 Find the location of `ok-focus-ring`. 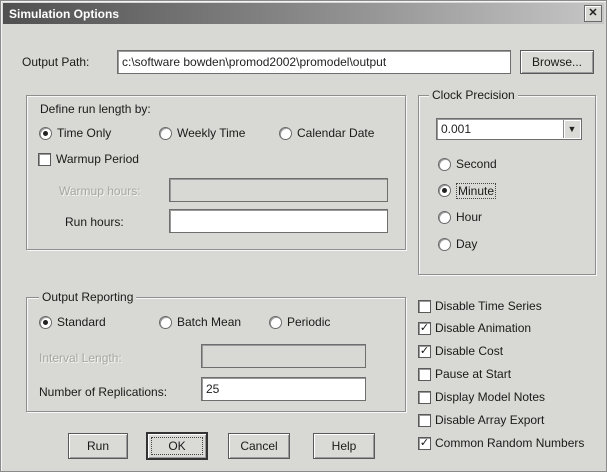

ok-focus-ring is located at coordinates (177, 446).